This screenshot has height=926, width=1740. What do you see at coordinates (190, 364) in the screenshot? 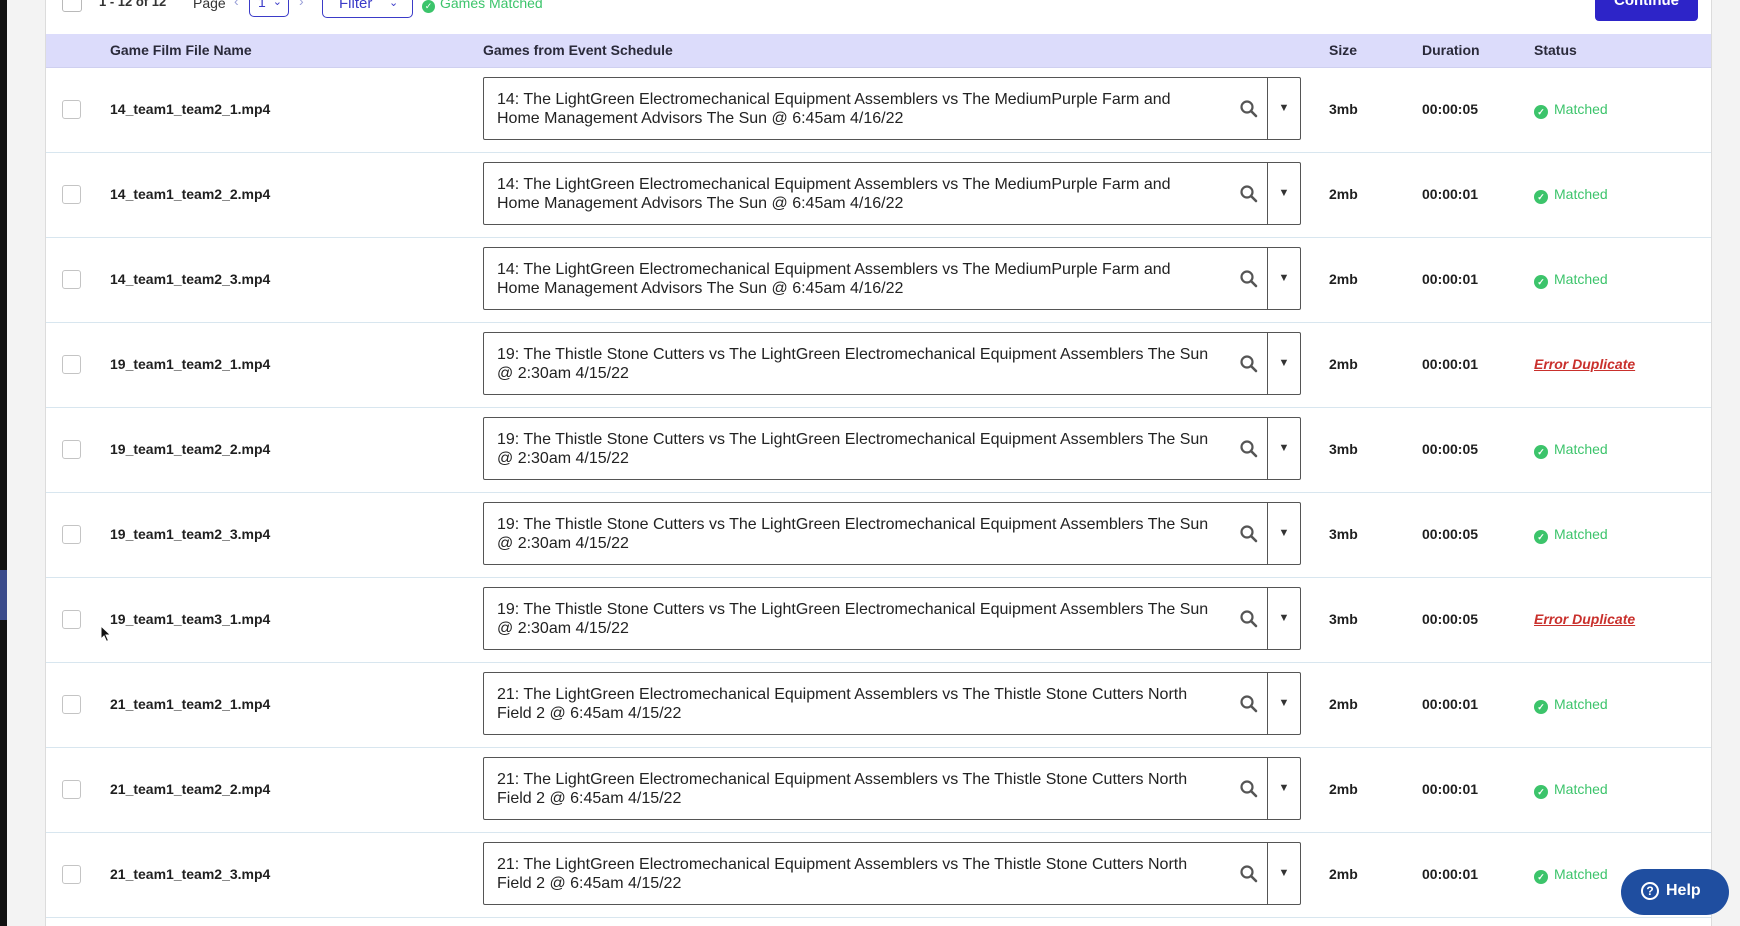
I see `file-name: 19_team1_team2_1.mp4` at bounding box center [190, 364].